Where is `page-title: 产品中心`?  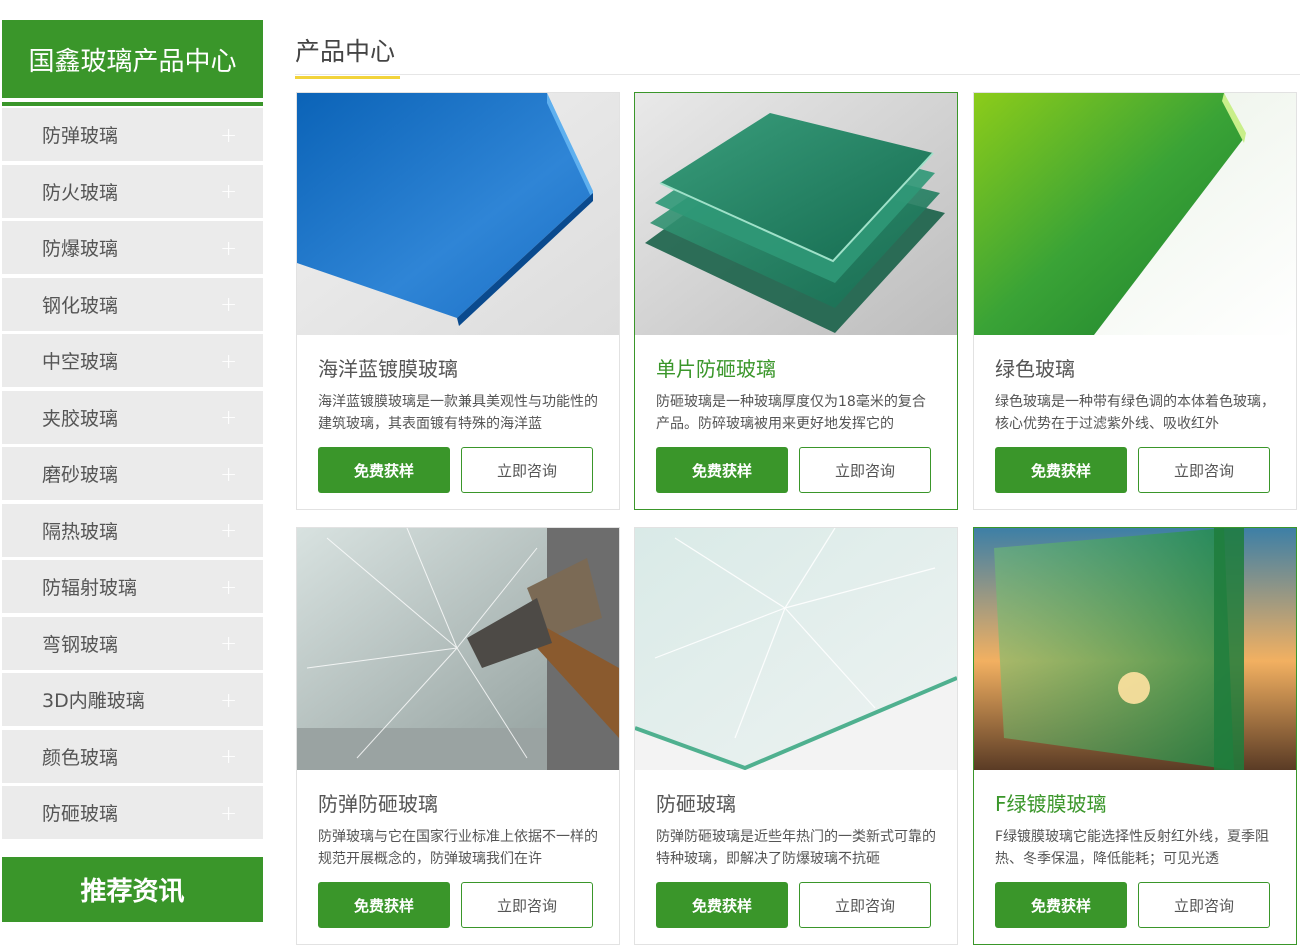
page-title: 产品中心 is located at coordinates (347, 55).